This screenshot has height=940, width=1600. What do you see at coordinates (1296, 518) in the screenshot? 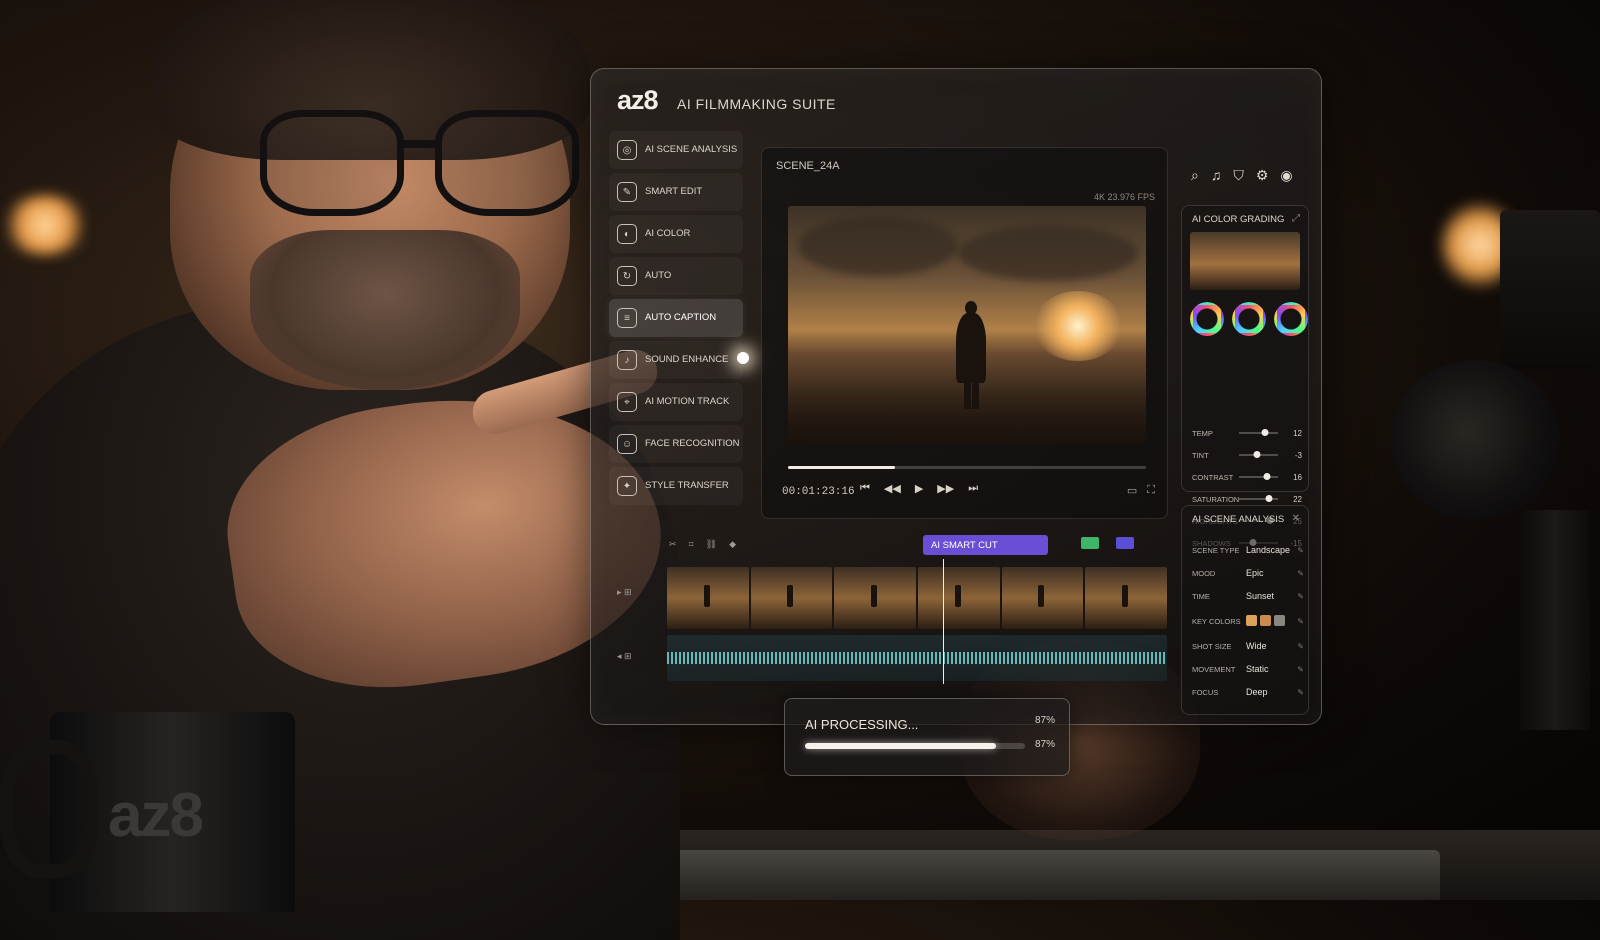
I see `close-icon: ✕` at bounding box center [1296, 518].